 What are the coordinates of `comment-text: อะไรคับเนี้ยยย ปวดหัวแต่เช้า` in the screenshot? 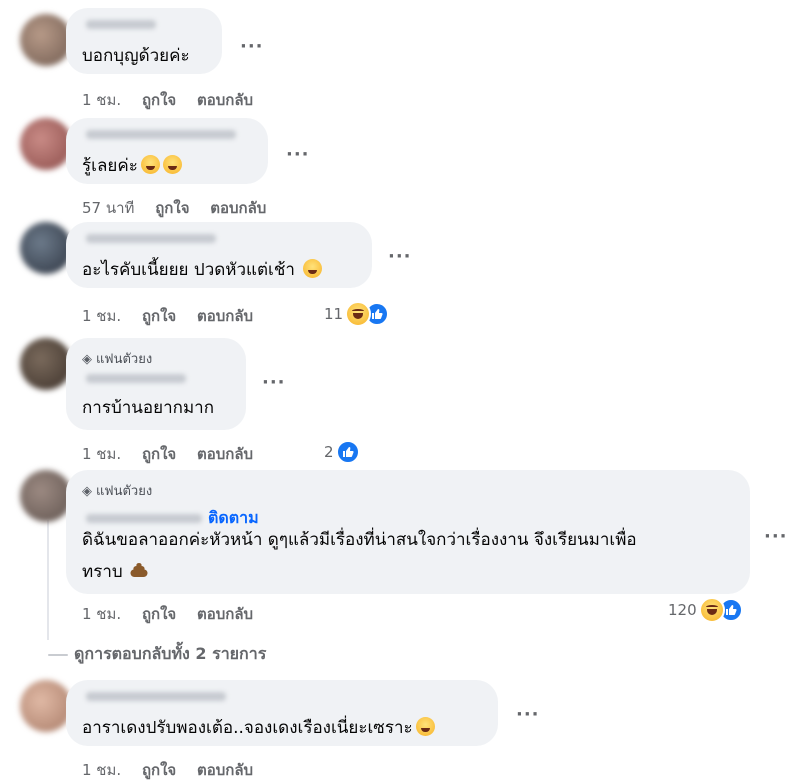 It's located at (202, 270).